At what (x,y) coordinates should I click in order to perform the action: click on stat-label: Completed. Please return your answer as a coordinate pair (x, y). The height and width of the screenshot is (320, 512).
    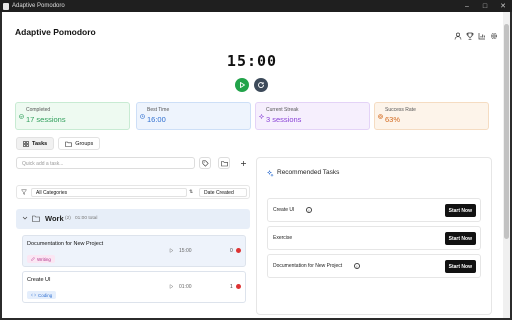
    Looking at the image, I should click on (38, 110).